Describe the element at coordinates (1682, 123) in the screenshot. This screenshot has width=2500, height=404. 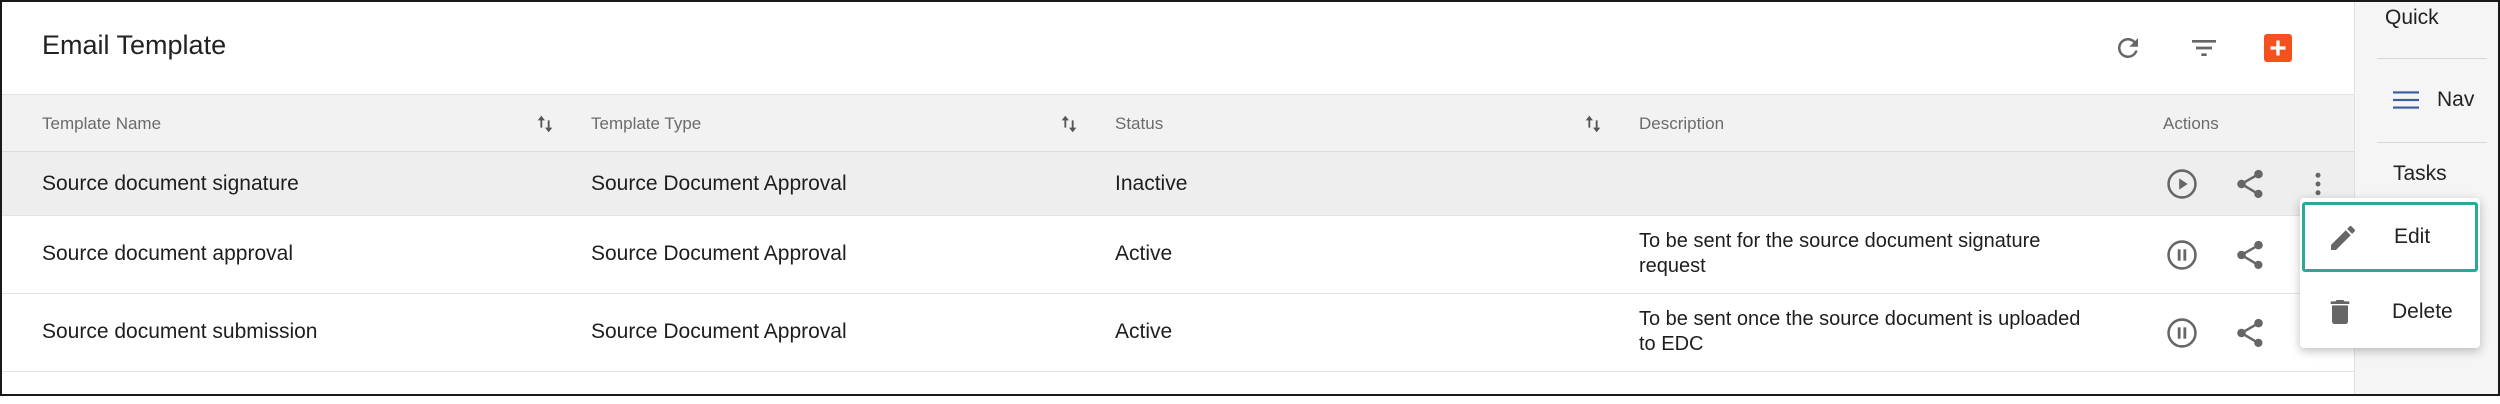
I see `col-header-description: Description` at that location.